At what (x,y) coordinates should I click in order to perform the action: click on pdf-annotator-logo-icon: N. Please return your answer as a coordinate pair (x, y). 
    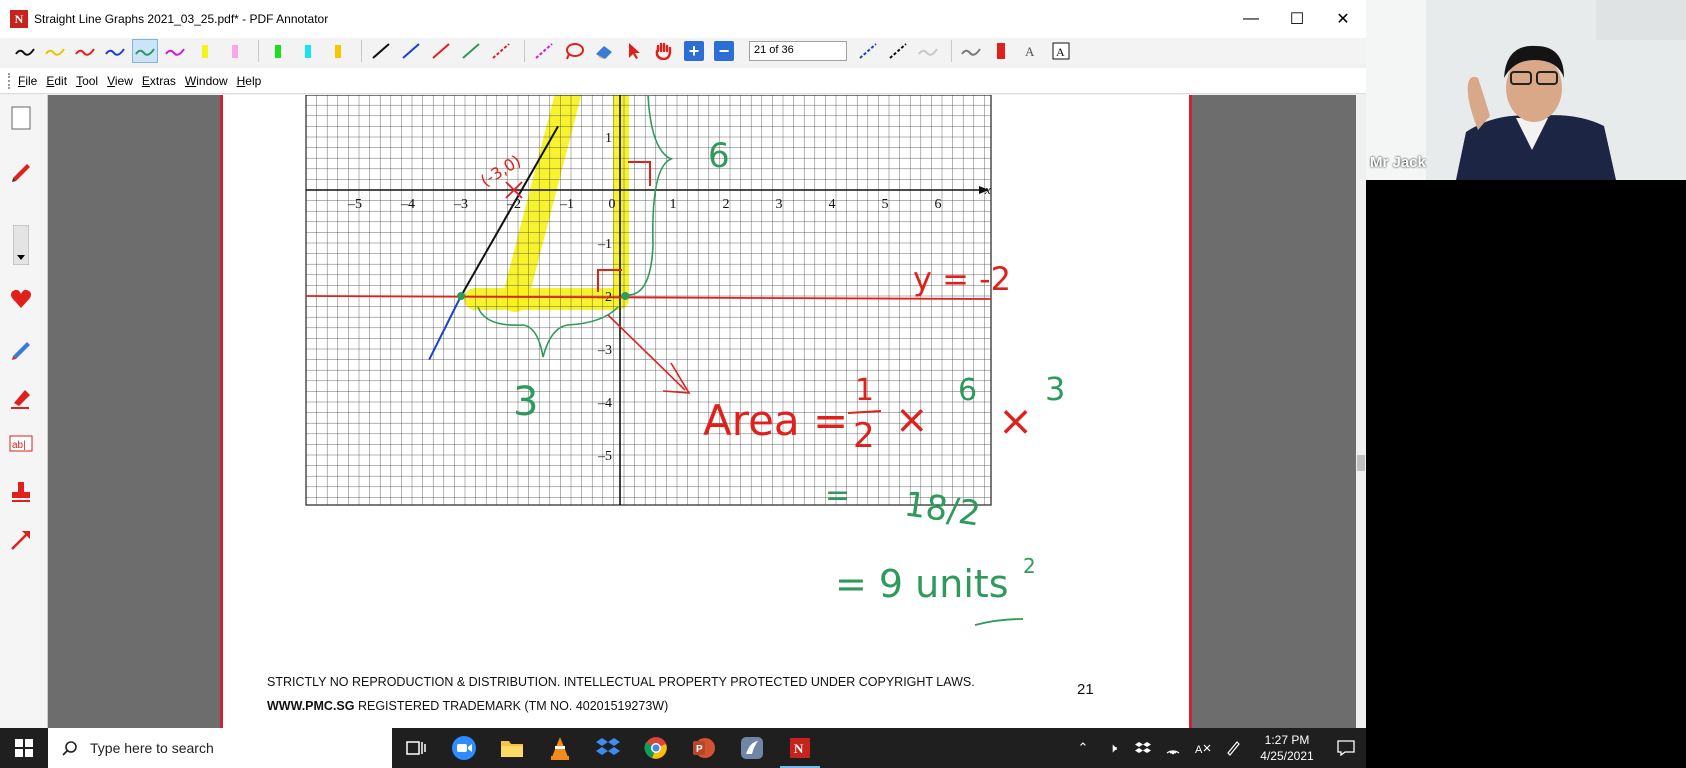
    Looking at the image, I should click on (19, 19).